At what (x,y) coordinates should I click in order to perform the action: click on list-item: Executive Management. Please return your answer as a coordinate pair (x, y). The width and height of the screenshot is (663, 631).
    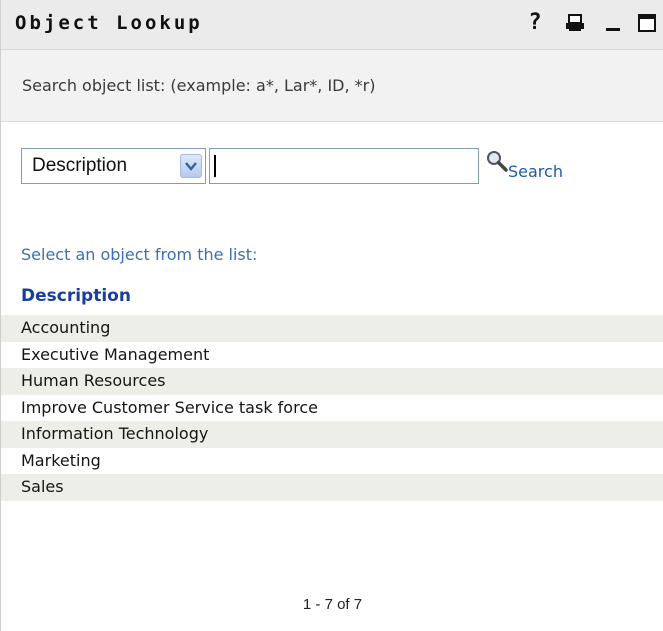
    Looking at the image, I should click on (332, 355).